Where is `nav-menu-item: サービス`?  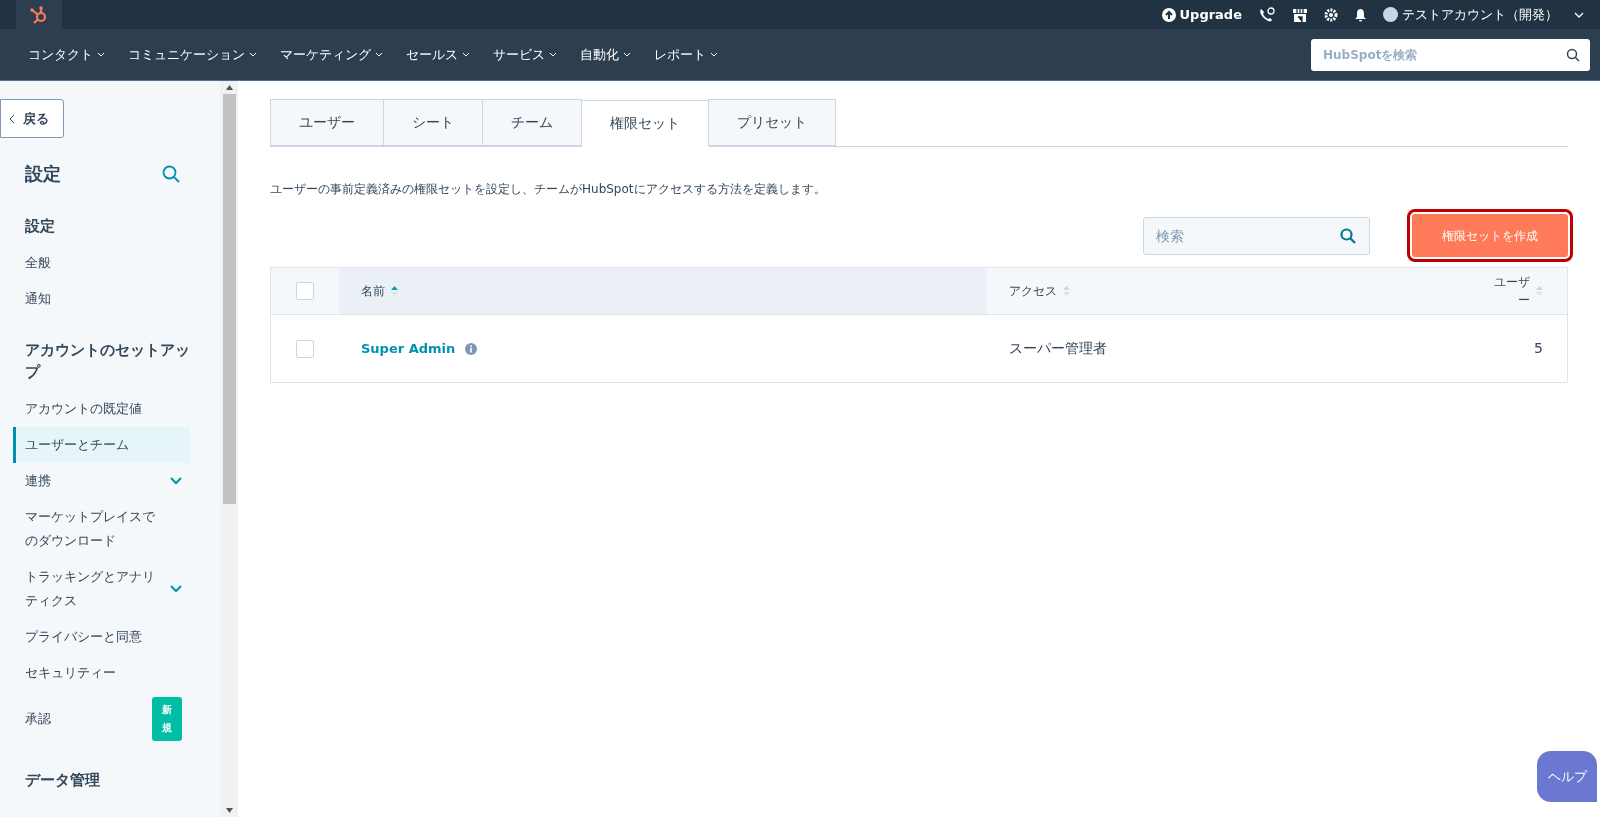
nav-menu-item: サービス is located at coordinates (519, 54).